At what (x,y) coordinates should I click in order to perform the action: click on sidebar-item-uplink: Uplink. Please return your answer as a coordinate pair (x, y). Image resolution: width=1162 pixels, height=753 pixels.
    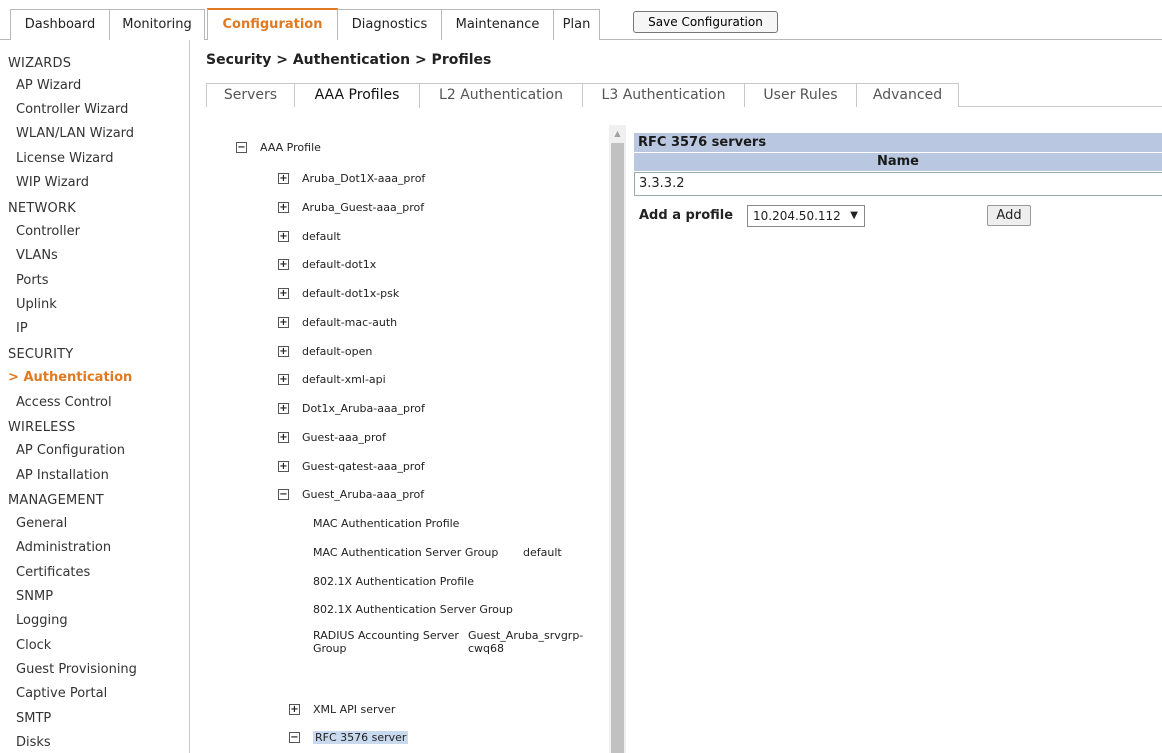
    Looking at the image, I should click on (36, 304).